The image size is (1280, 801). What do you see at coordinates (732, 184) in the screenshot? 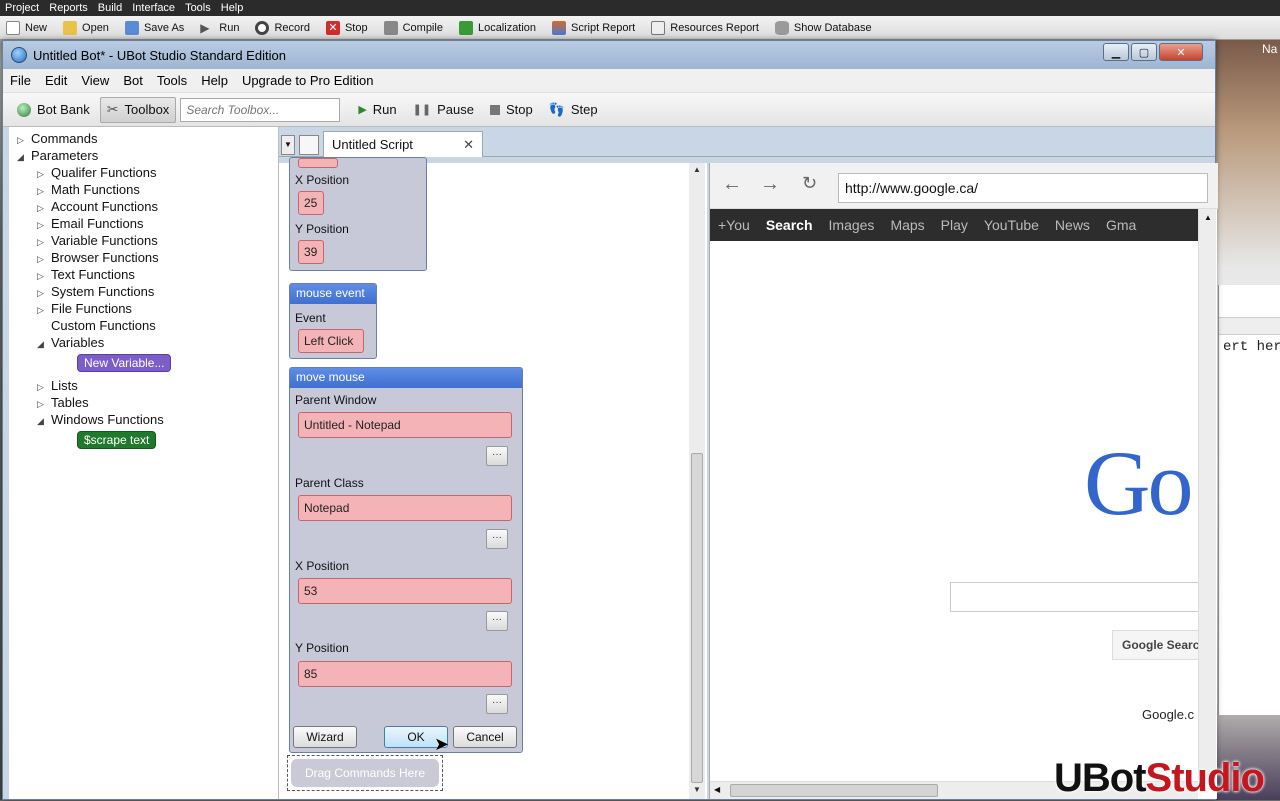
I see `back-arrow-icon: ←` at bounding box center [732, 184].